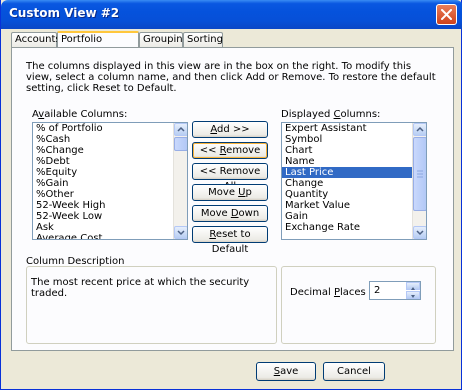  What do you see at coordinates (110, 161) in the screenshot?
I see `list-item: %Debt` at bounding box center [110, 161].